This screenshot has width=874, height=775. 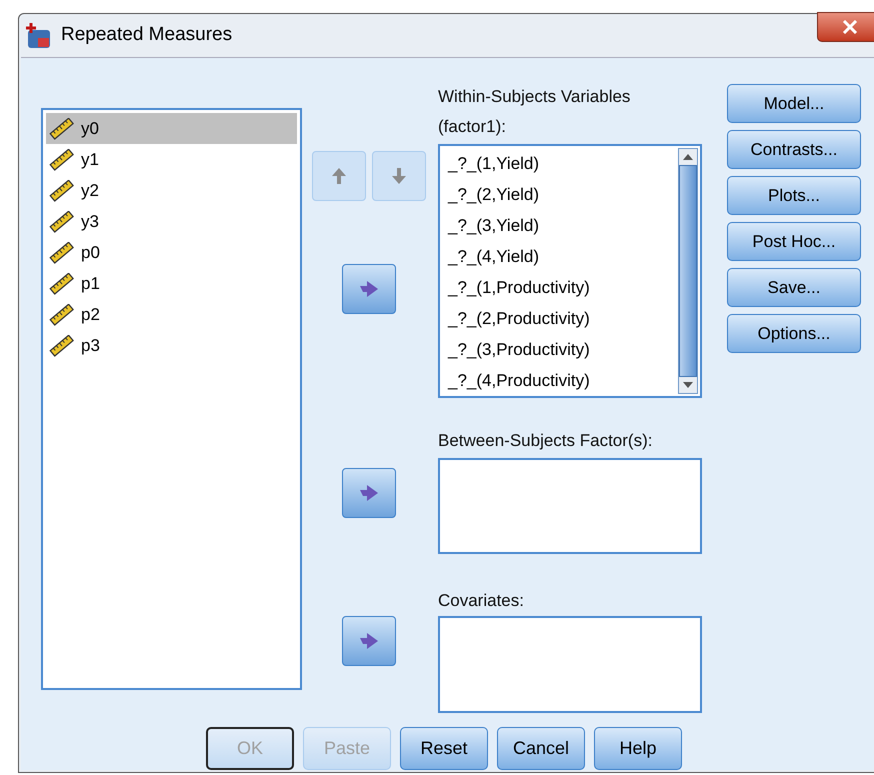 I want to click on within-subjects-list: _?_(1,Yield) _?_(2,Yield) _?_(3,Yield) _?_(4,Yield) _?_(1,Productivity) _?_(2,Productivity) _?_(3,Productivity) _?_(4,Productivity), so click(x=570, y=271).